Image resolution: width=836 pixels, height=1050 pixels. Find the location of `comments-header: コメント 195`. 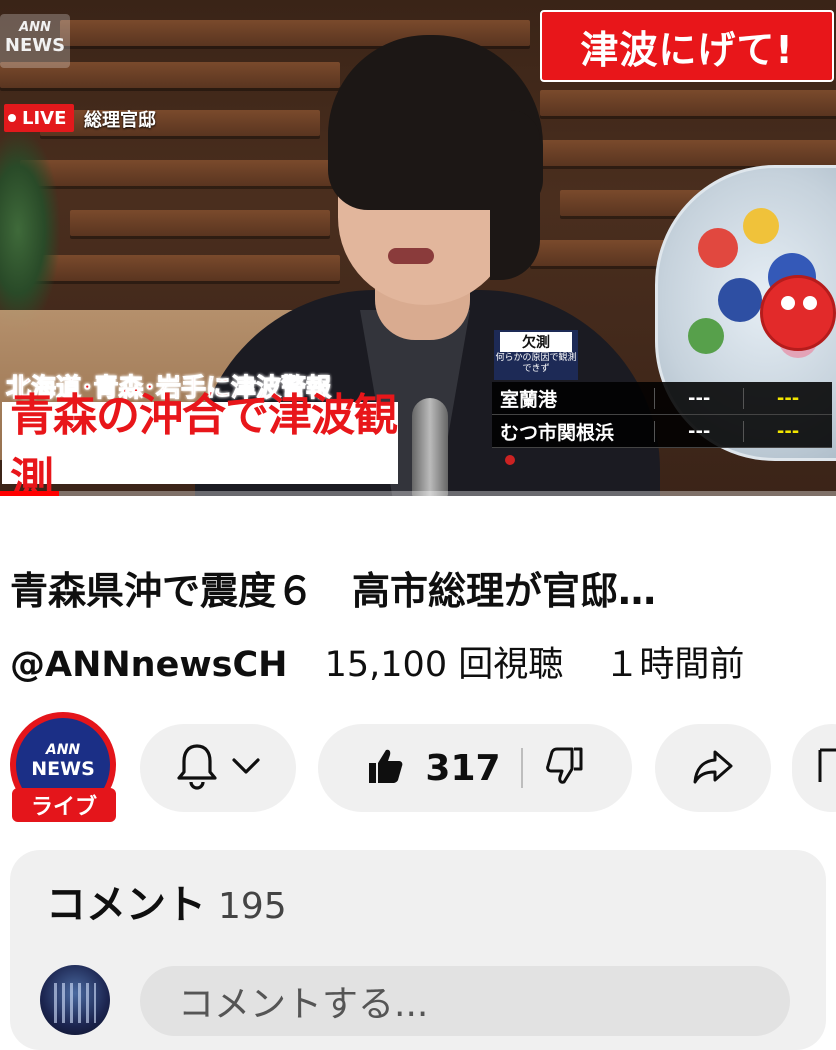

comments-header: コメント 195 is located at coordinates (166, 901).